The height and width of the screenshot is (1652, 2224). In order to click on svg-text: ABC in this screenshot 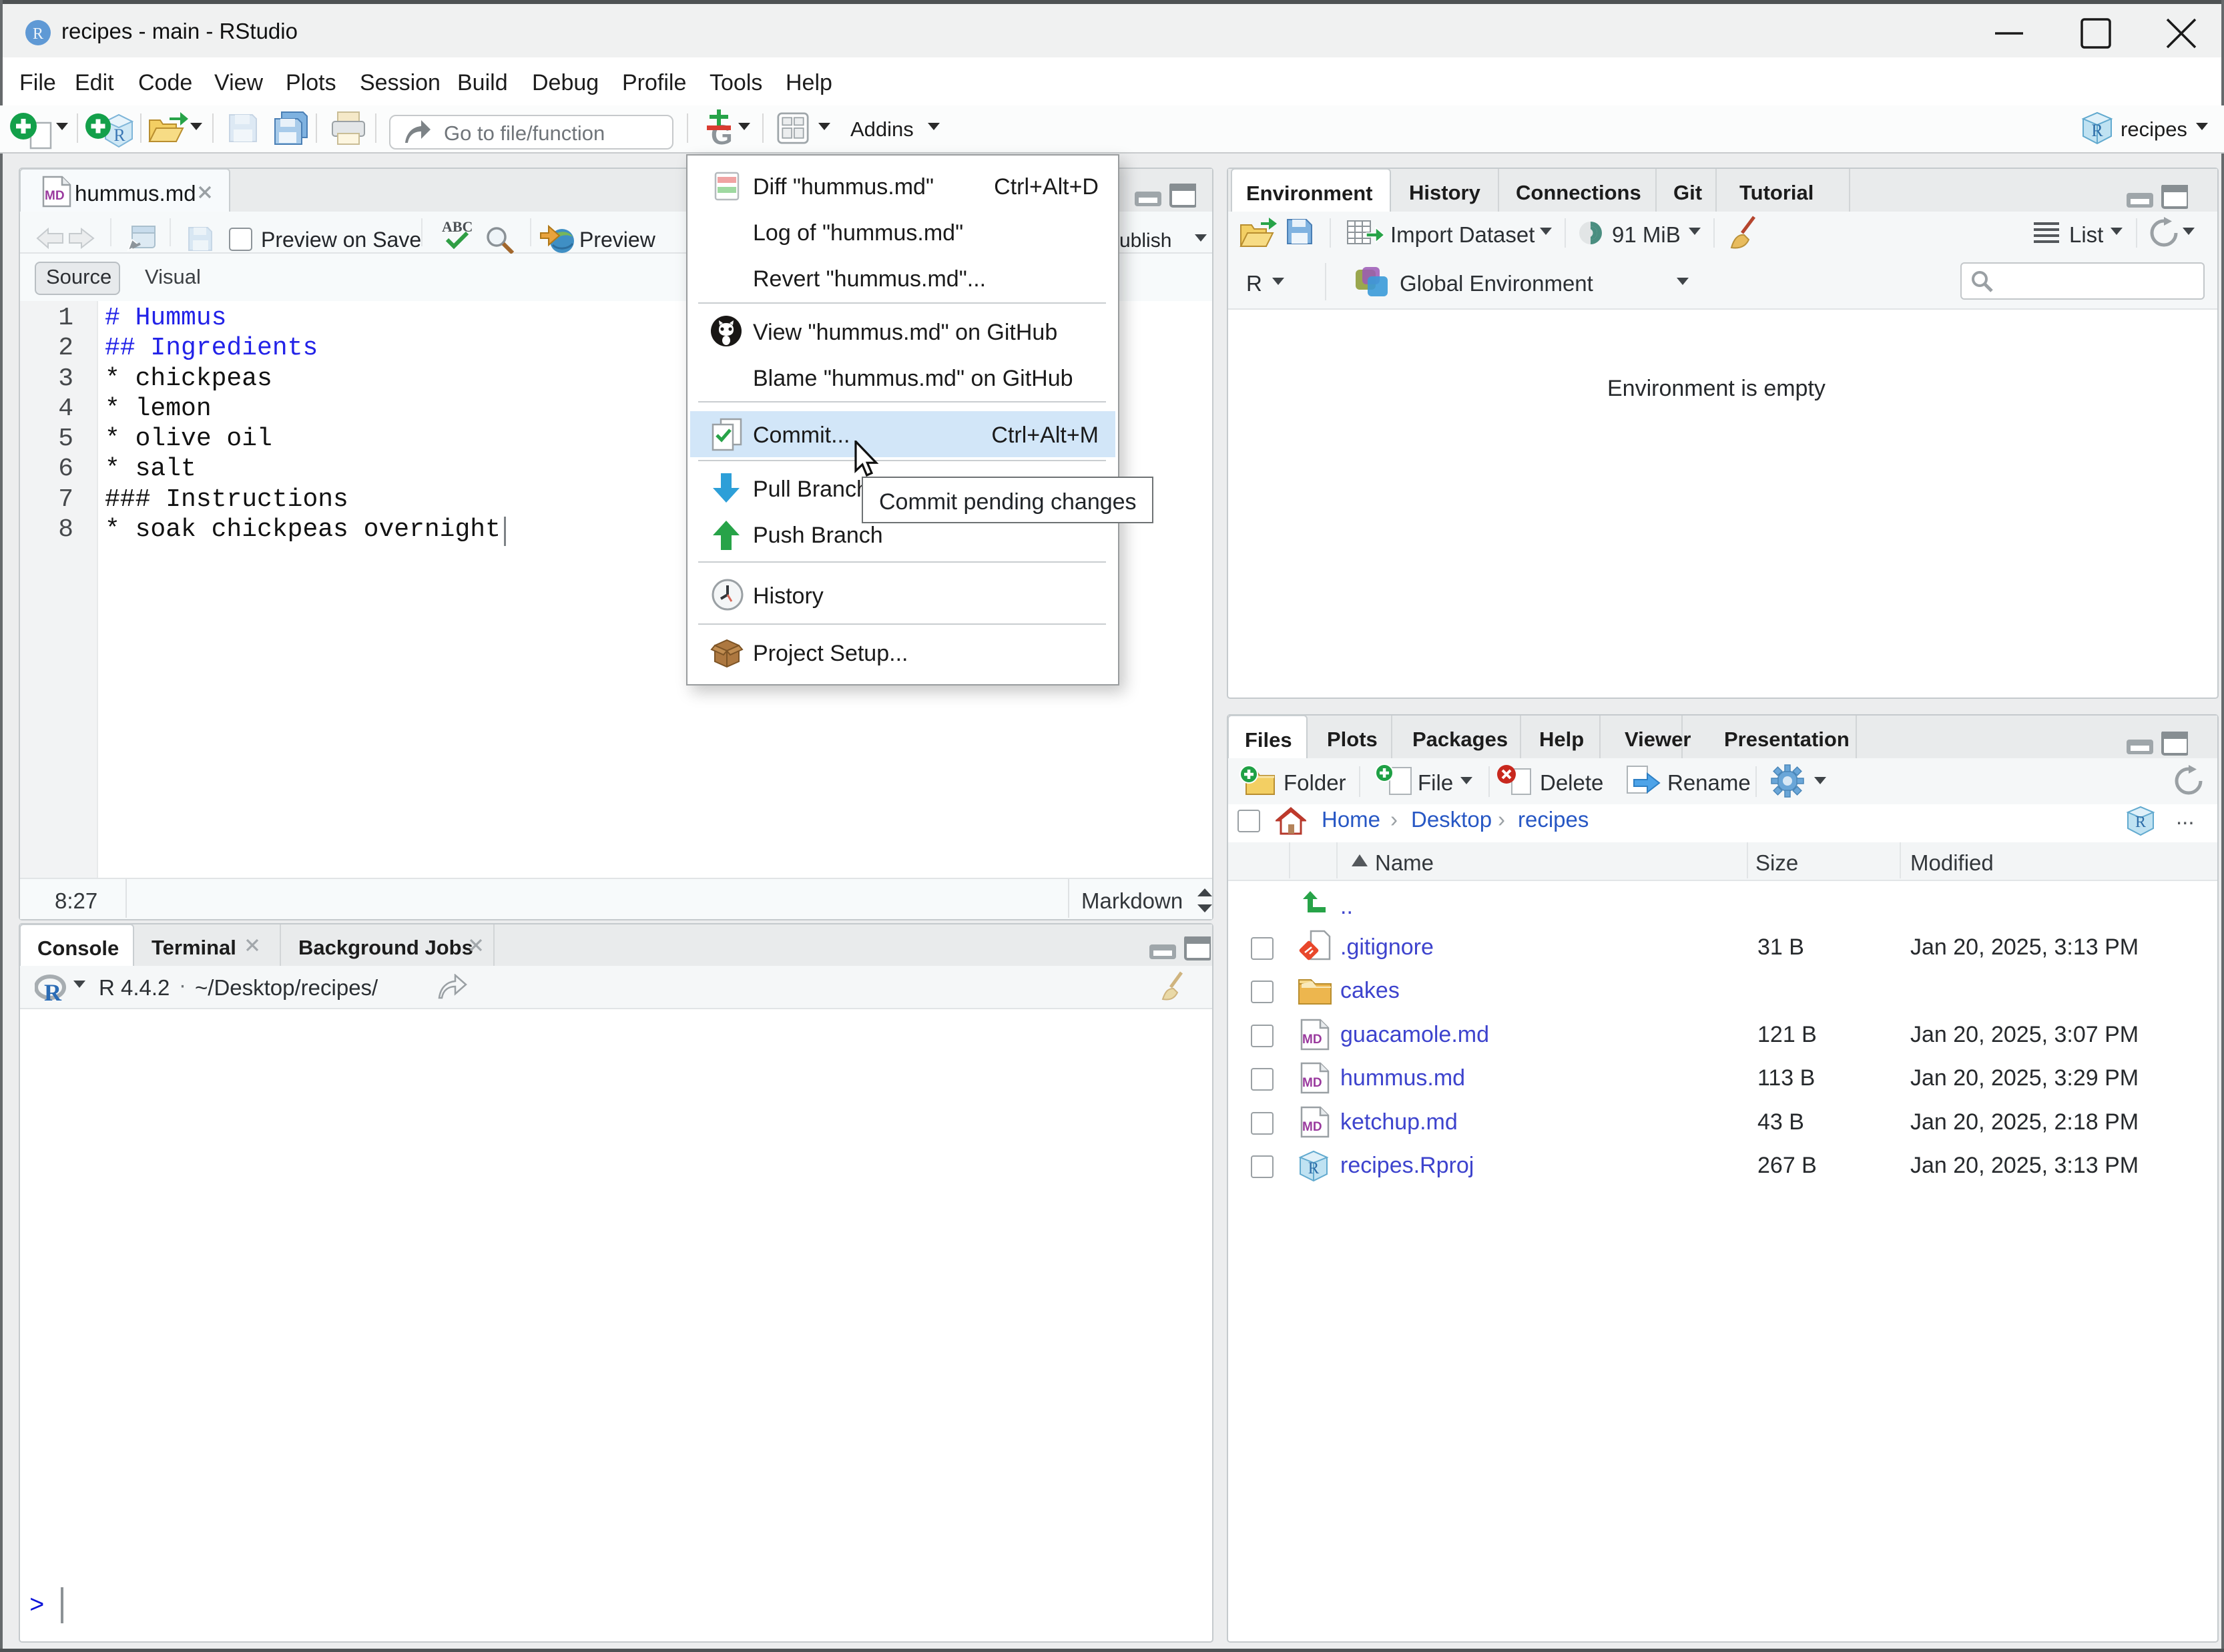, I will do `click(458, 226)`.